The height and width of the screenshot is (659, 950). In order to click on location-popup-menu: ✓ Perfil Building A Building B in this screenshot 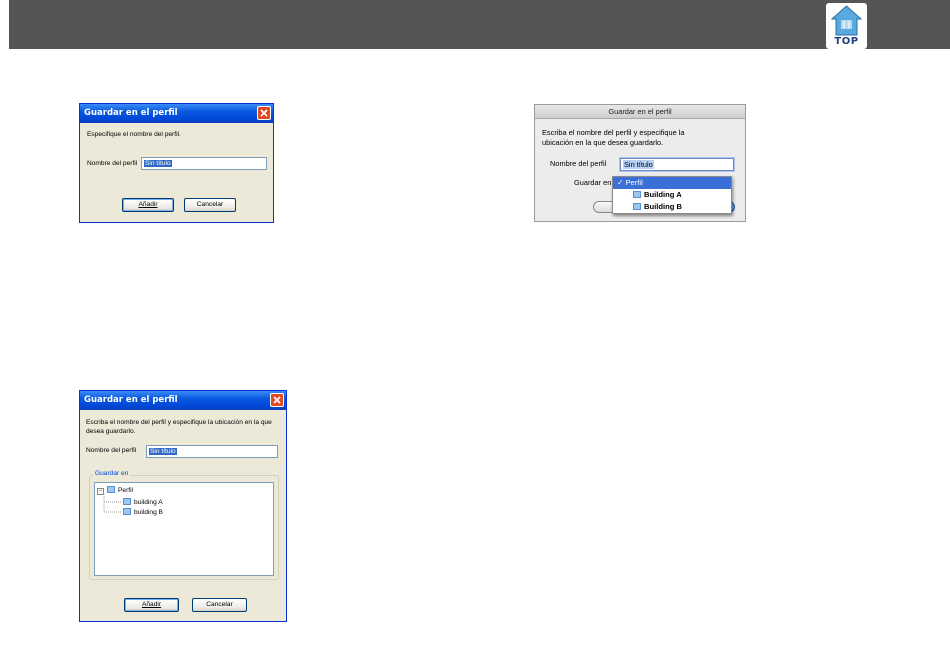, I will do `click(672, 195)`.